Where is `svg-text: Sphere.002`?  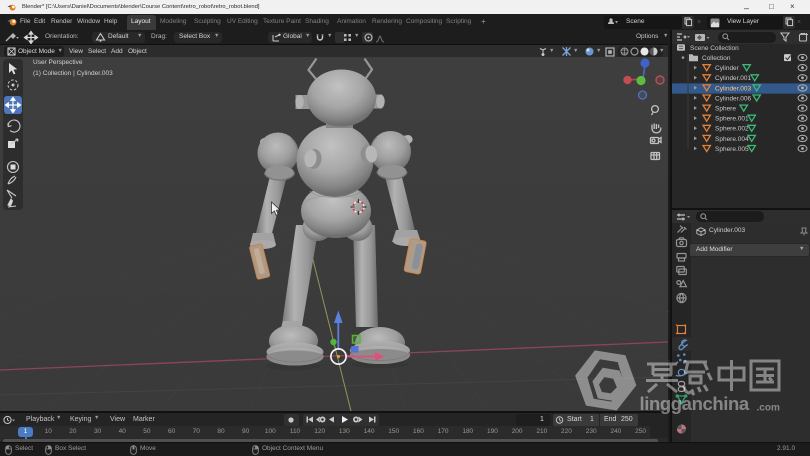 svg-text: Sphere.002 is located at coordinates (732, 129).